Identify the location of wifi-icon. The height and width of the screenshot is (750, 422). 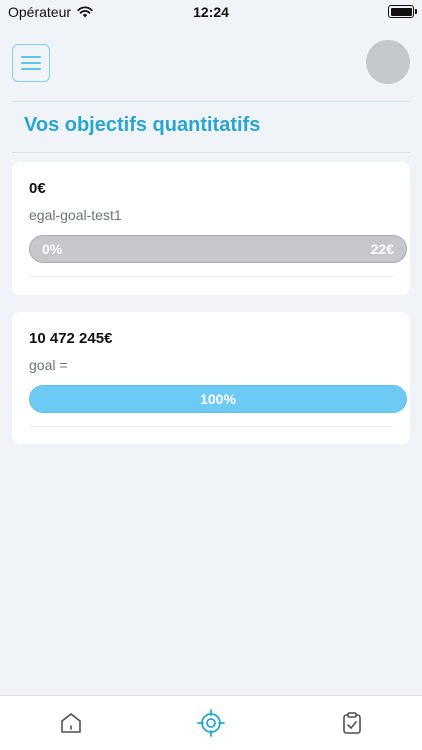
(85, 12).